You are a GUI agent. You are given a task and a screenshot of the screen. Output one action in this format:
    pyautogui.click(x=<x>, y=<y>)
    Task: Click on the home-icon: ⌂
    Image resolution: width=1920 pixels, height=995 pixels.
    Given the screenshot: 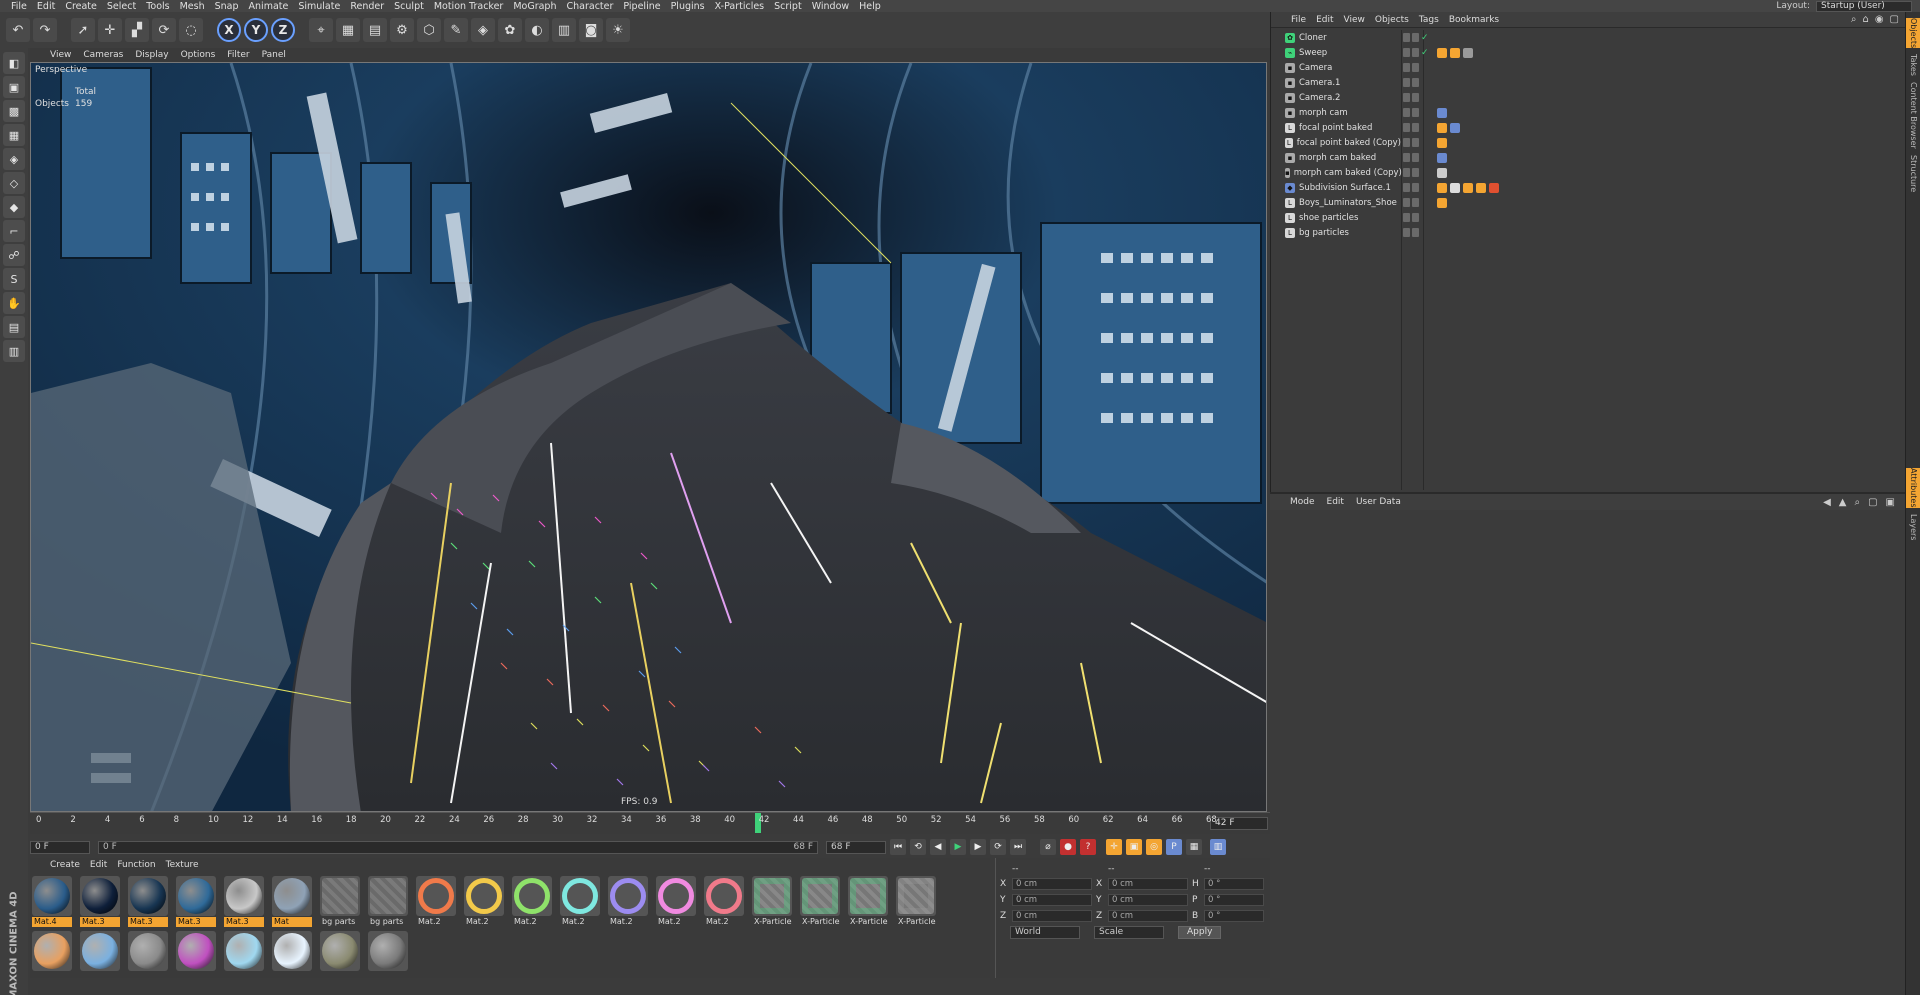 What is the action you would take?
    pyautogui.click(x=1865, y=19)
    